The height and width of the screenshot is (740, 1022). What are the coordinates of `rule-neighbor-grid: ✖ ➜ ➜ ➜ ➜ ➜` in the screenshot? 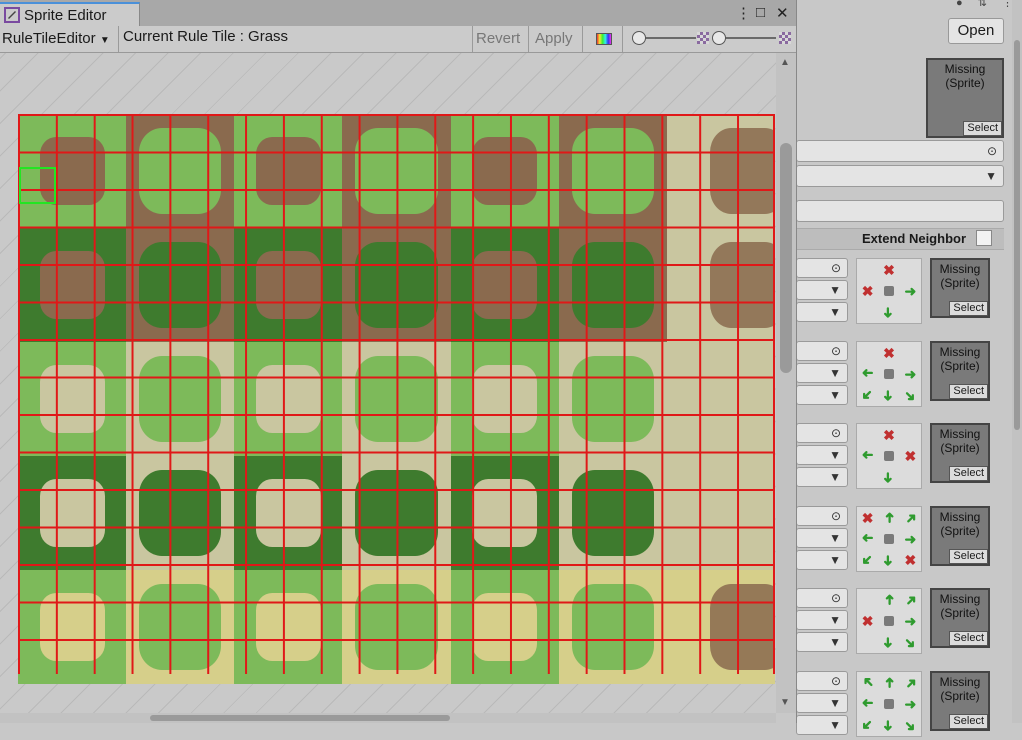 It's located at (889, 374).